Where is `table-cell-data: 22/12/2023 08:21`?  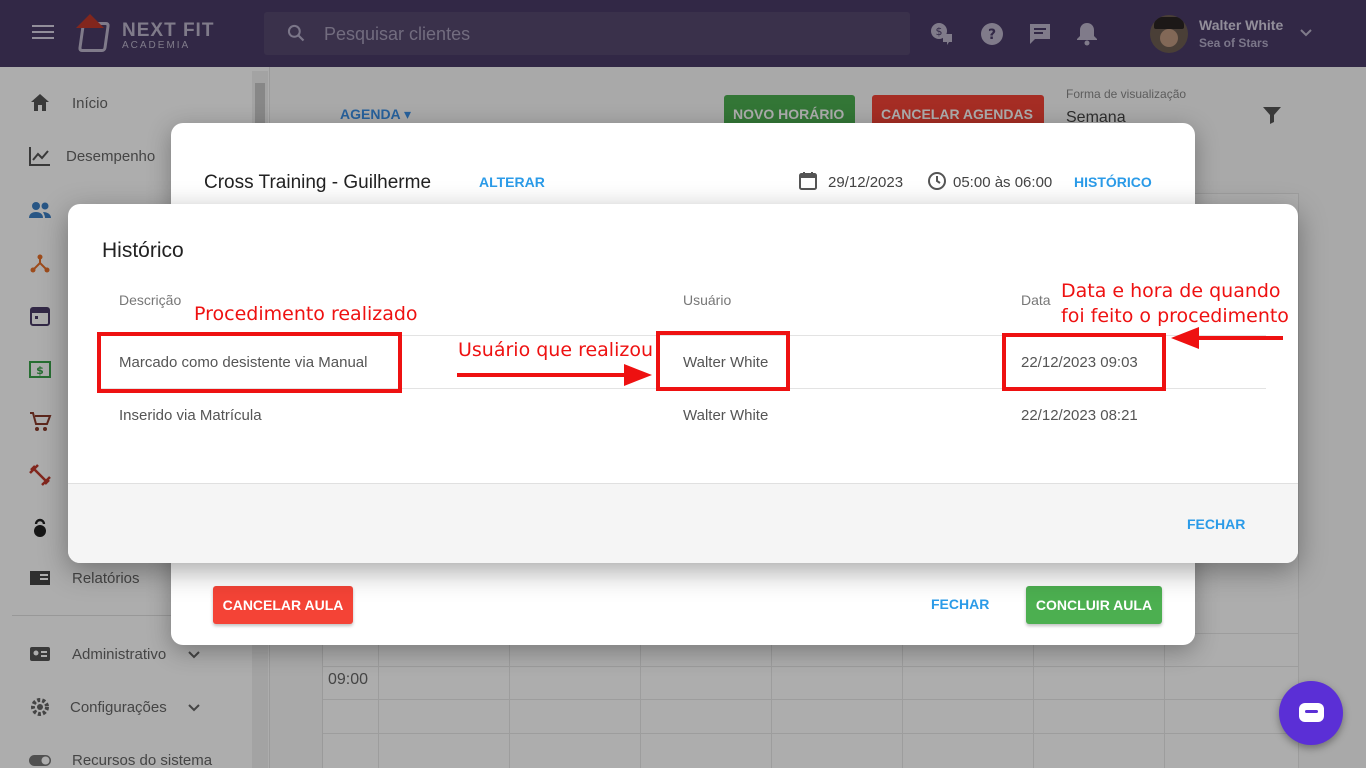 table-cell-data: 22/12/2023 08:21 is located at coordinates (1079, 415).